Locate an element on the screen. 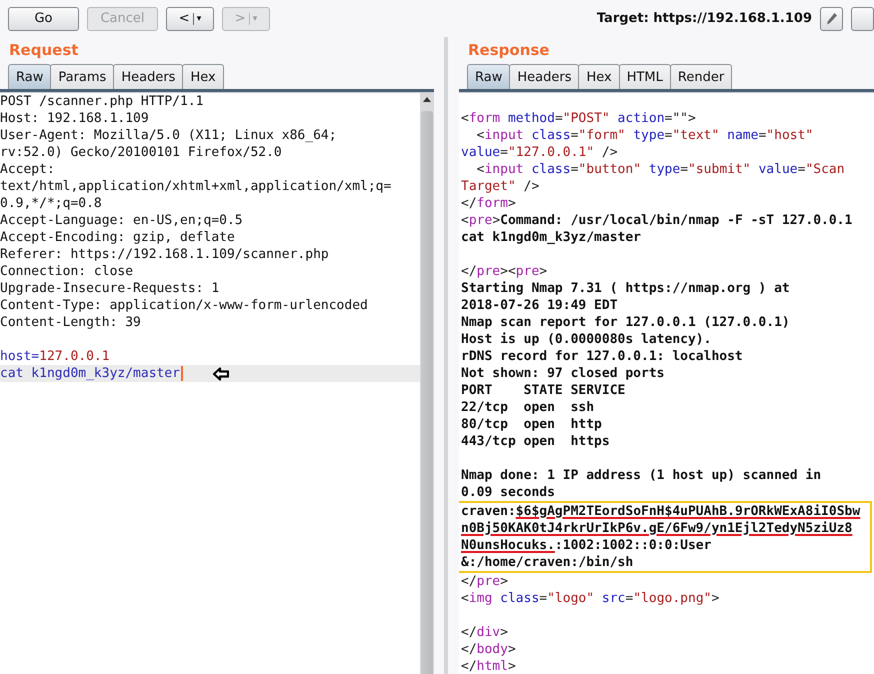  code-line: N0unsHocuks.:1002:1002::0:0:User is located at coordinates (586, 545).